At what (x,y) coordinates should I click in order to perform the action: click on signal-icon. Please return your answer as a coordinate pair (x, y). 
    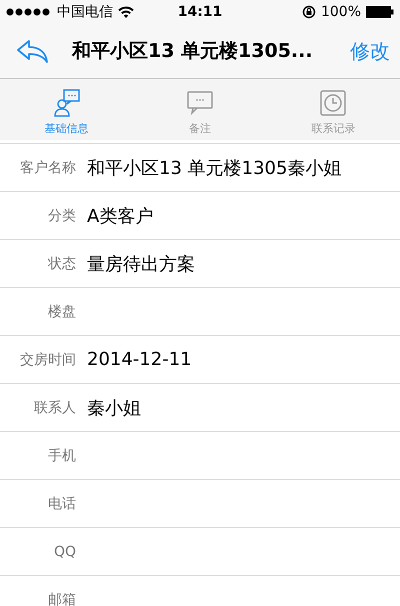
    Looking at the image, I should click on (29, 12).